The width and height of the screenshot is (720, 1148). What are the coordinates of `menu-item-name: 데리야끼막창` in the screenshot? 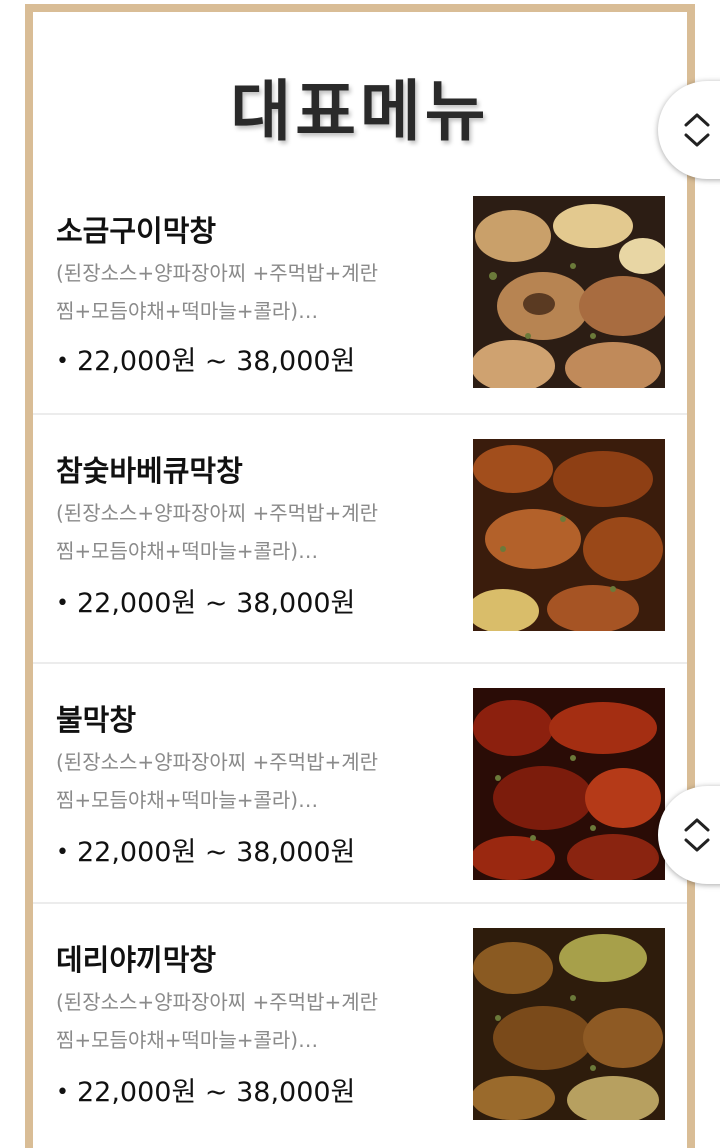 It's located at (136, 960).